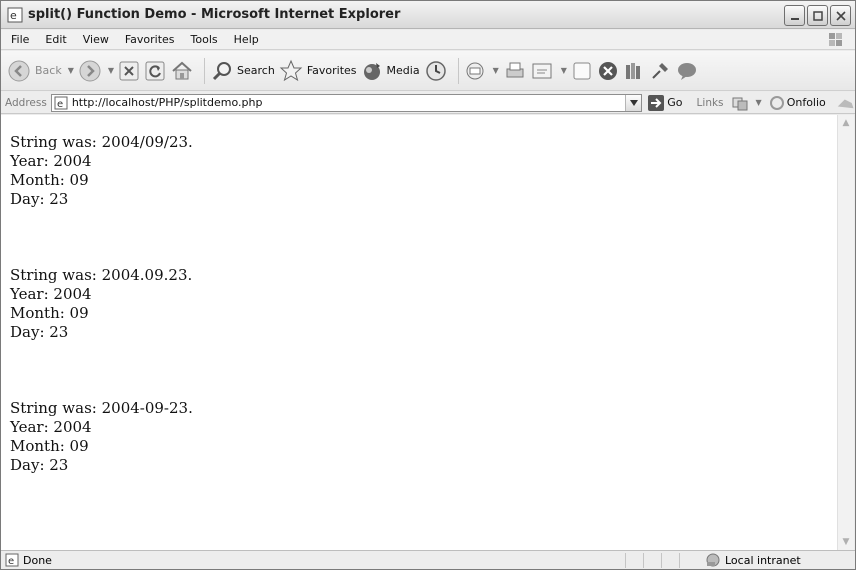 This screenshot has height=570, width=856. Describe the element at coordinates (710, 103) in the screenshot. I see `links-label: Links` at that location.